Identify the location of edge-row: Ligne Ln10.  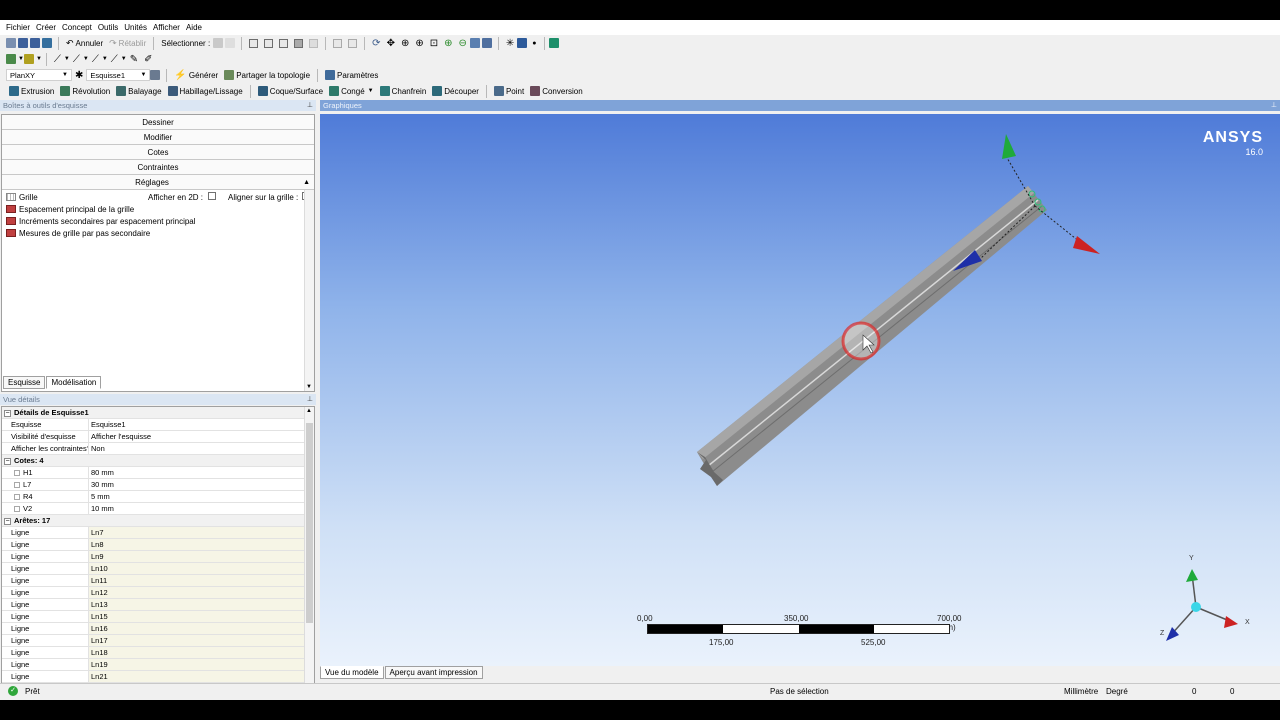
(153, 569).